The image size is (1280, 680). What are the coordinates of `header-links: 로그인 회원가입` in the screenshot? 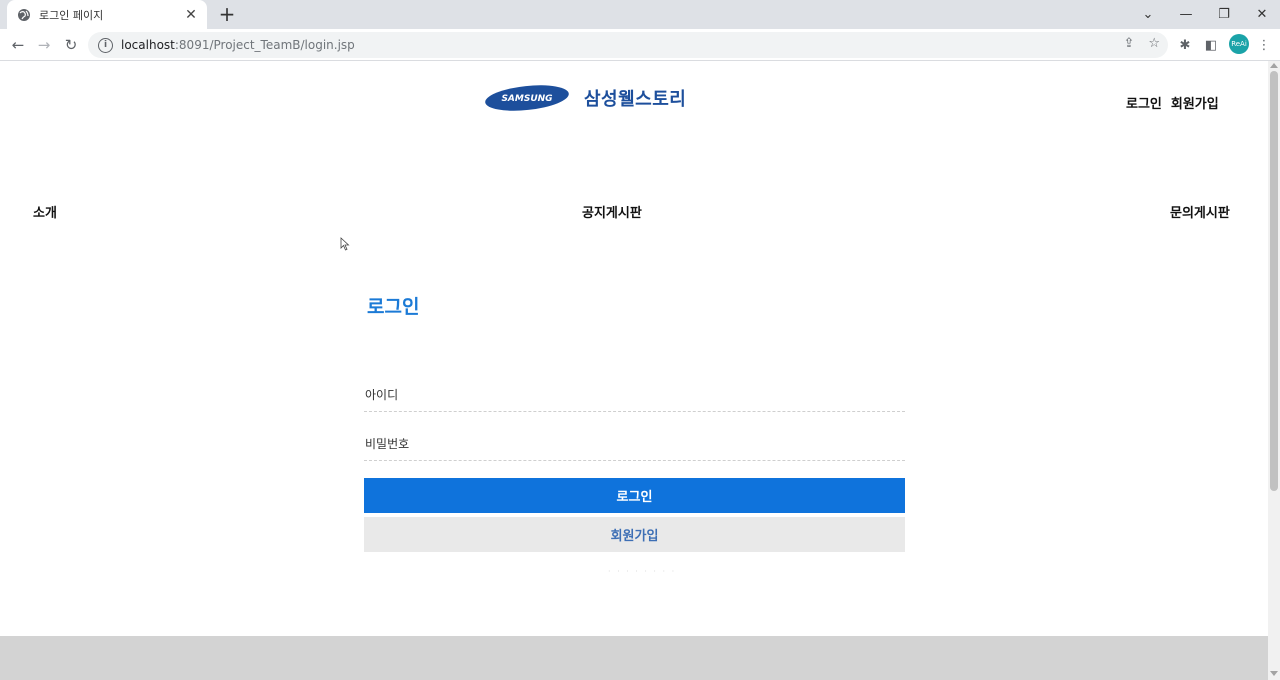 It's located at (1172, 102).